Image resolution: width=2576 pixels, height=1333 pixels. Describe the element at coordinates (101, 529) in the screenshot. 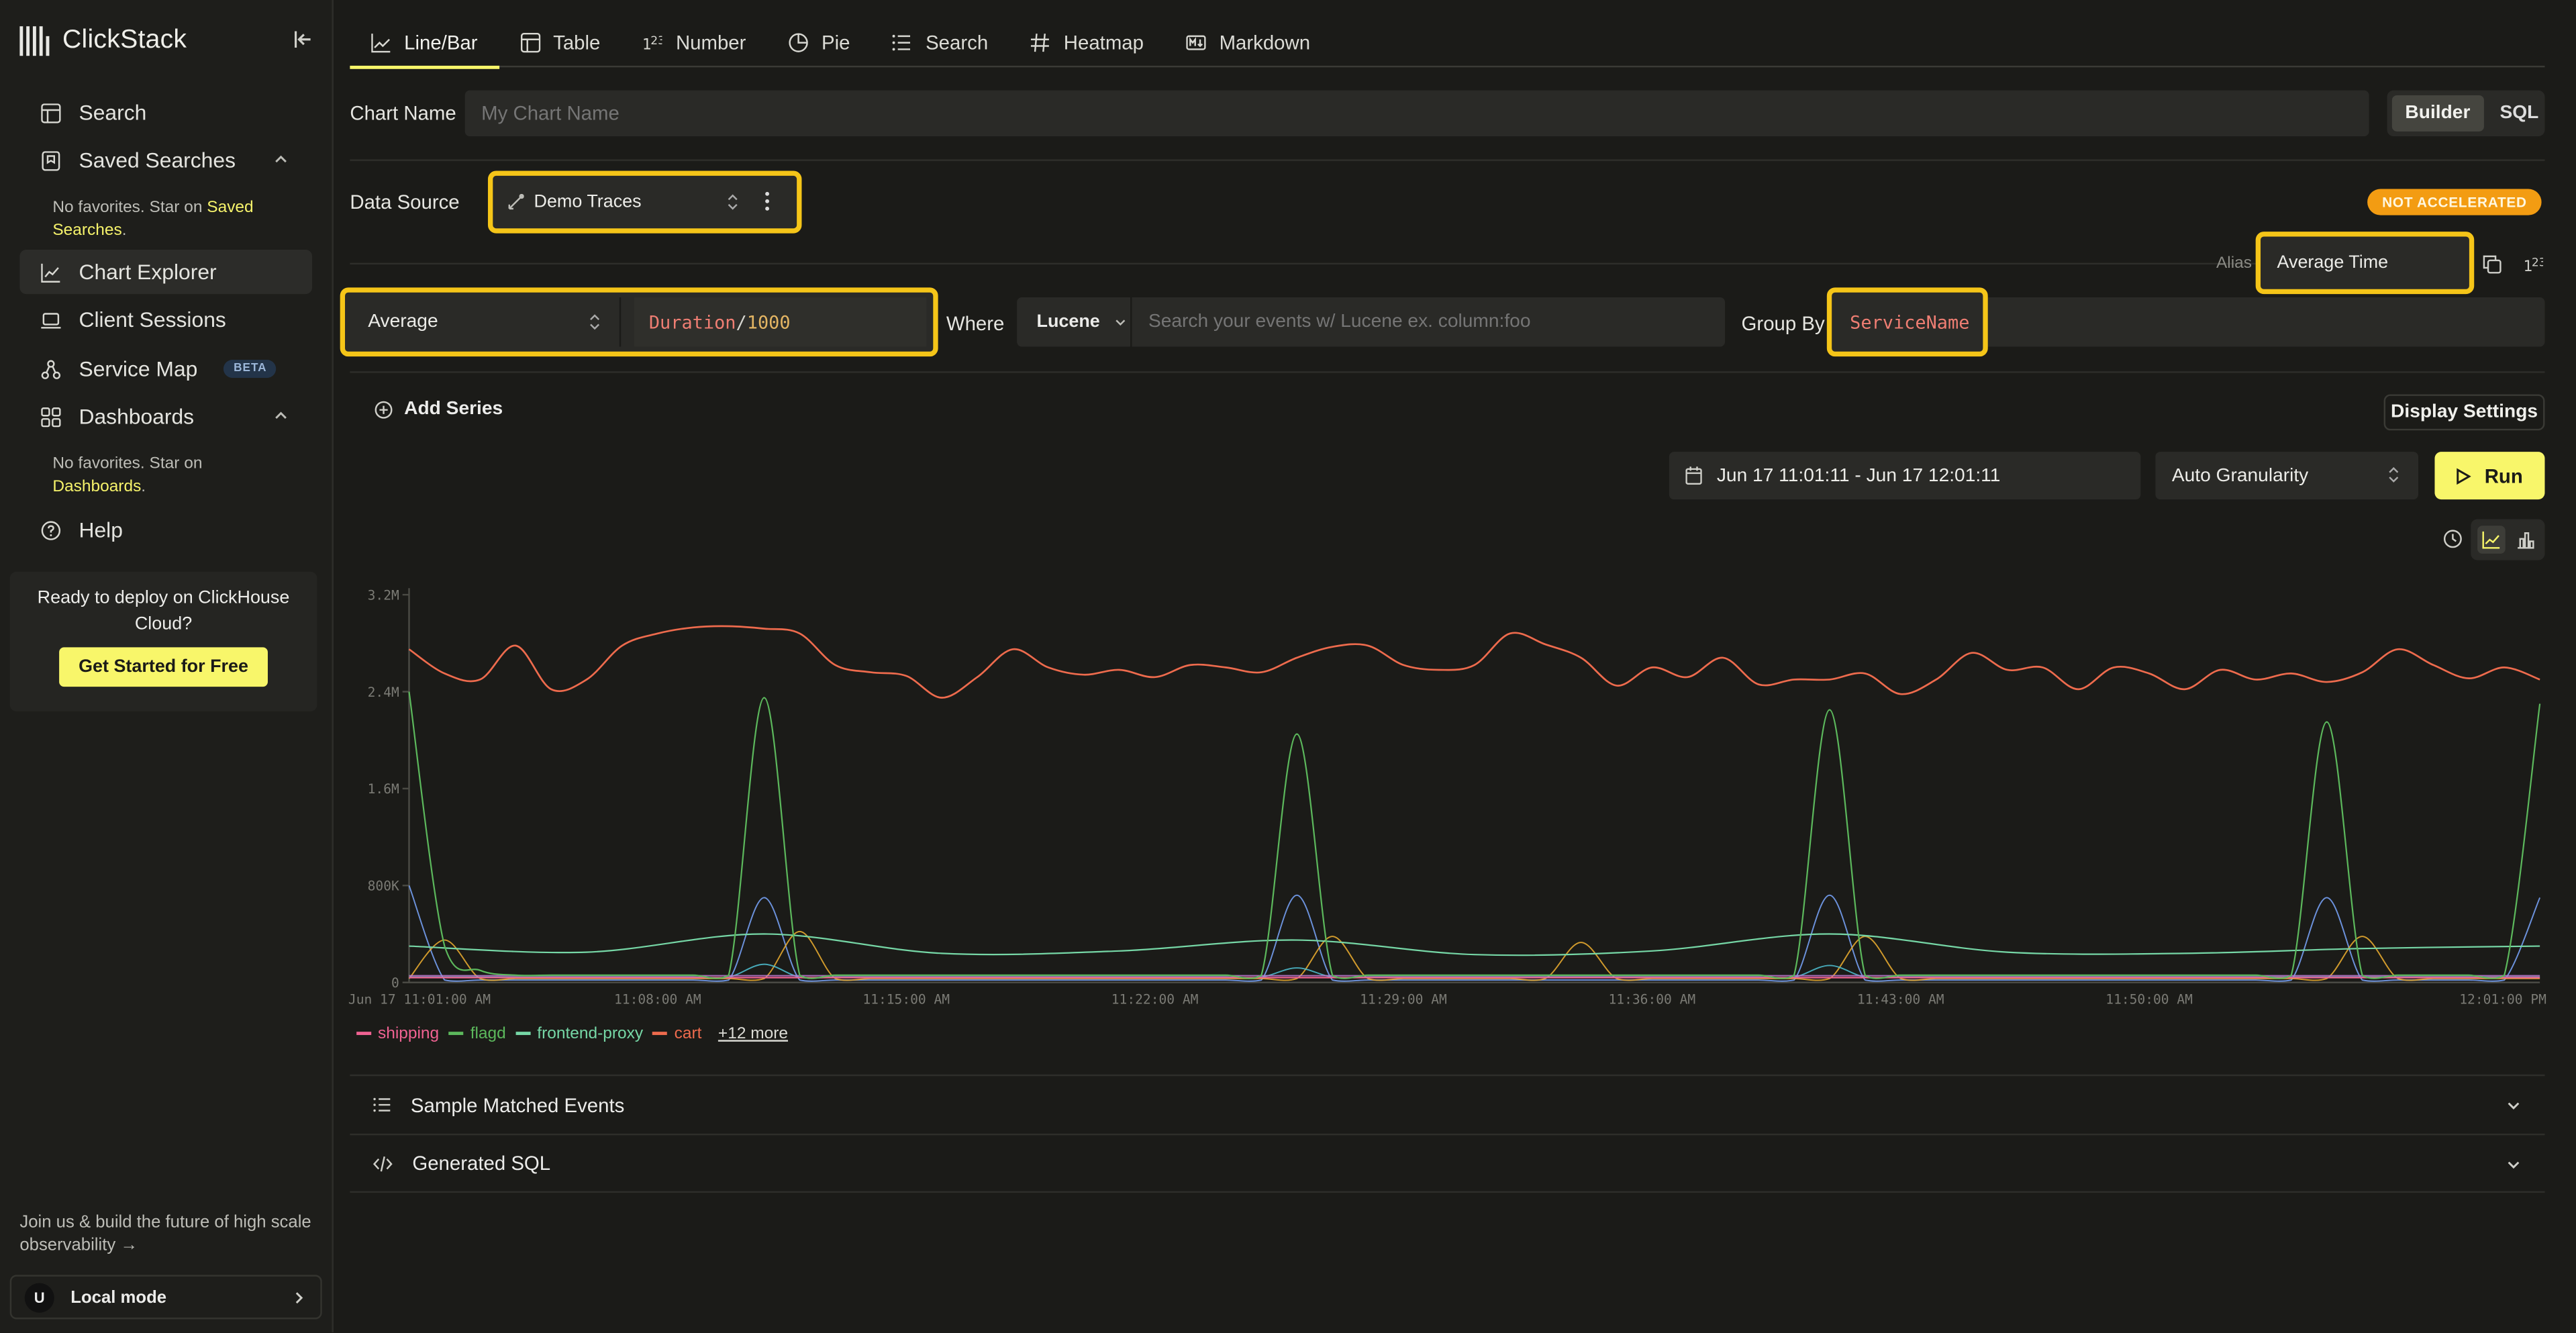

I see `sidebar-item-label: Help` at that location.